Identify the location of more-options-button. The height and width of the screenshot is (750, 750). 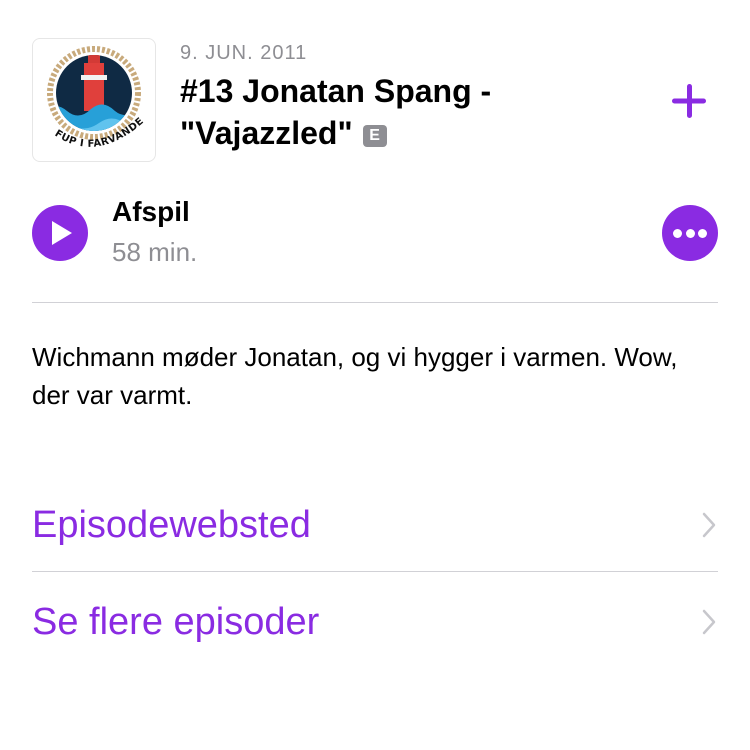
(690, 233).